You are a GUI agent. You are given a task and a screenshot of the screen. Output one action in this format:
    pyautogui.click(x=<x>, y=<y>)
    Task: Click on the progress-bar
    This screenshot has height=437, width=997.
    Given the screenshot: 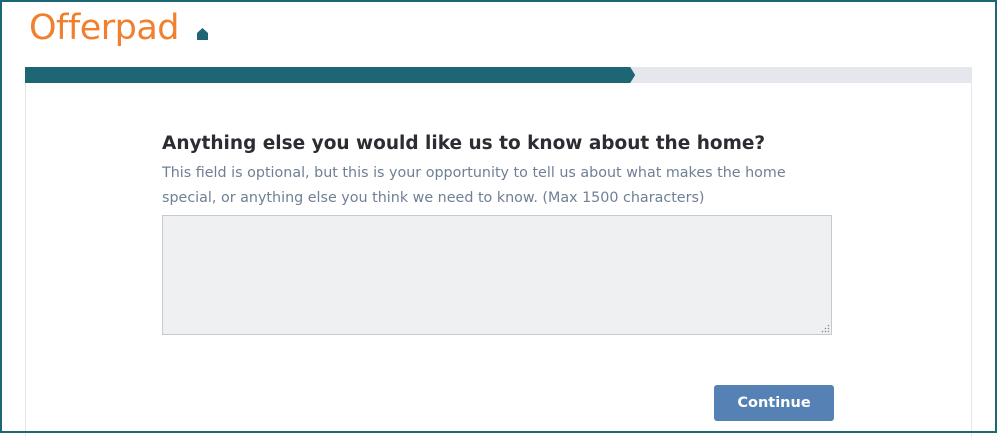 What is the action you would take?
    pyautogui.click(x=498, y=75)
    